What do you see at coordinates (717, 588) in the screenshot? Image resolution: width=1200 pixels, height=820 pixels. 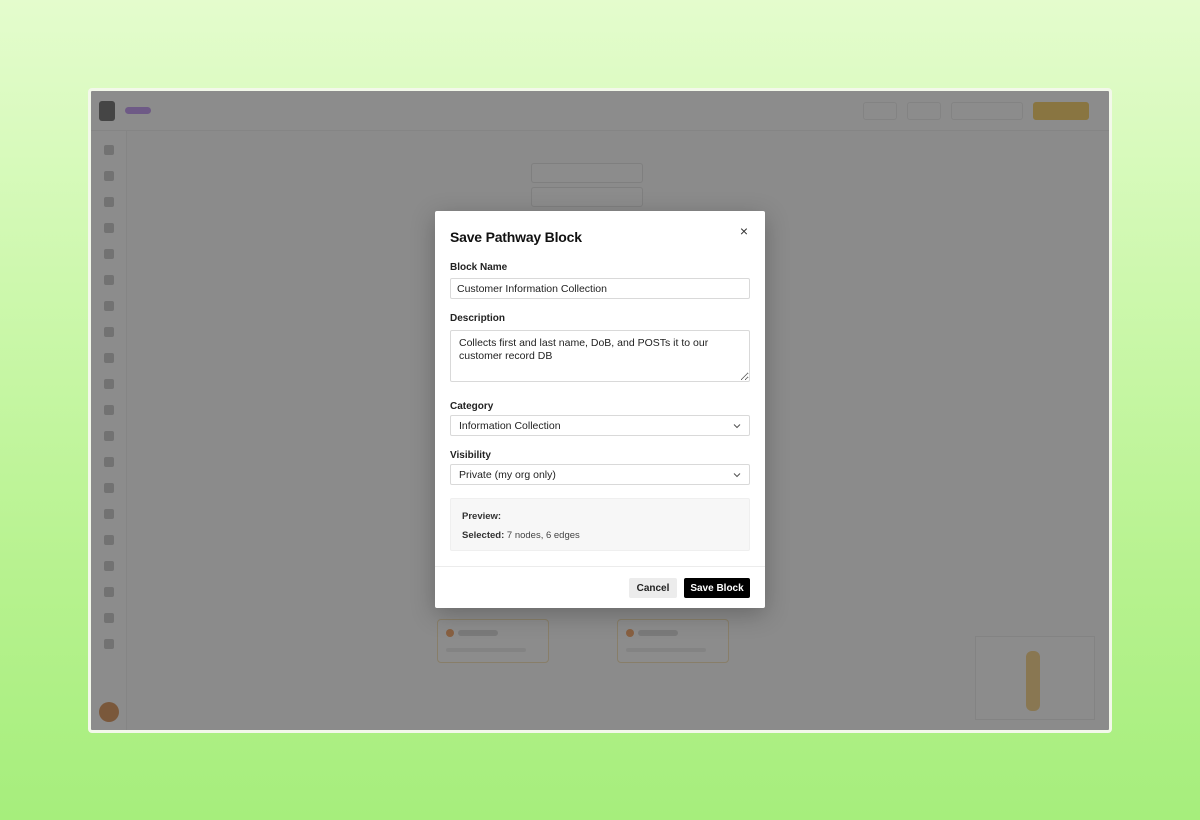 I see `save-block-button: Save Block` at bounding box center [717, 588].